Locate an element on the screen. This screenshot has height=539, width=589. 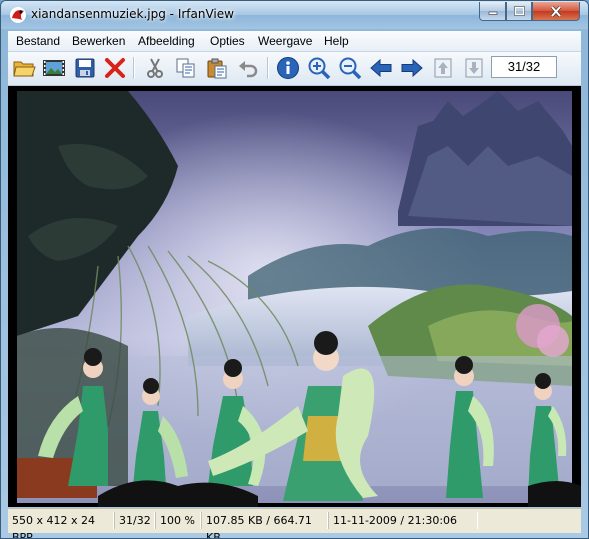
cut-button is located at coordinates (155, 68).